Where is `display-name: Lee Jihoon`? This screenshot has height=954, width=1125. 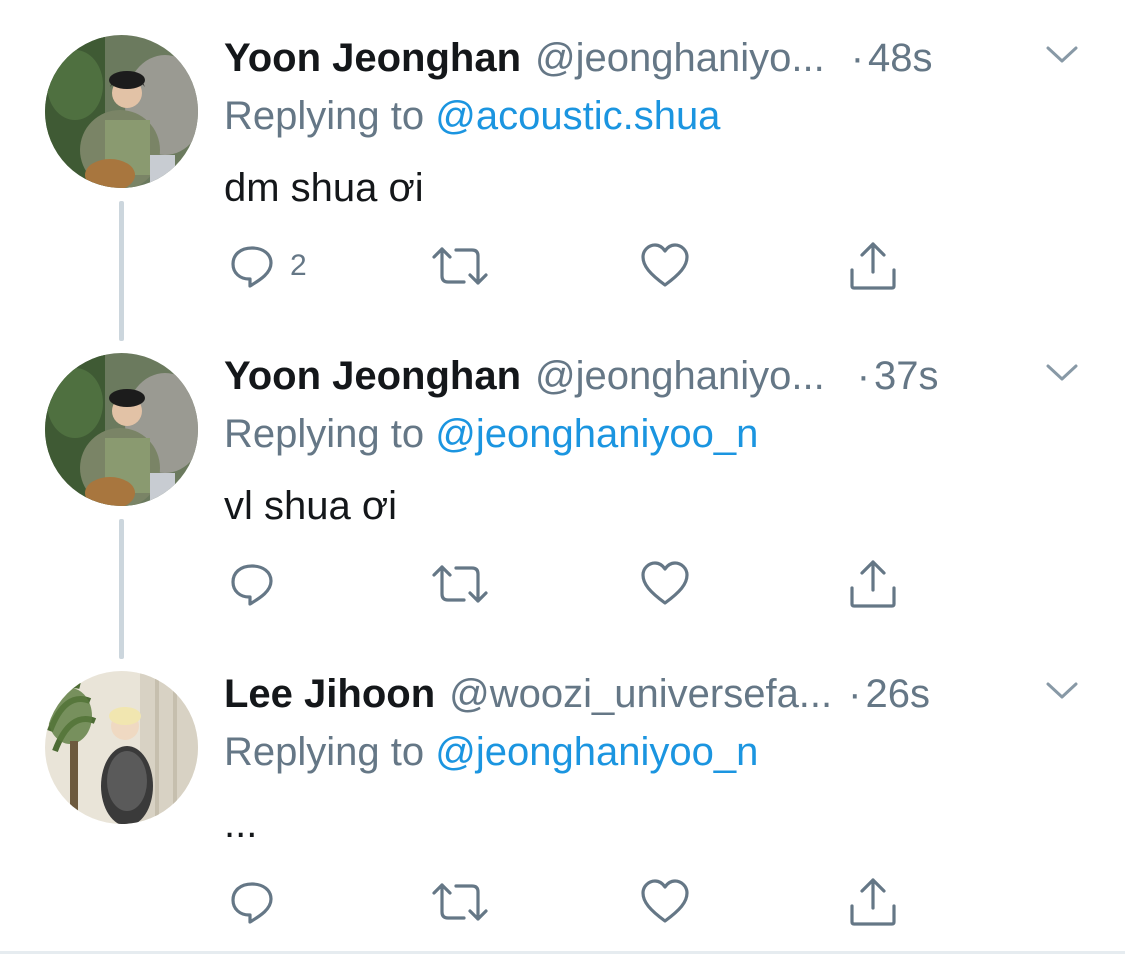 display-name: Lee Jihoon is located at coordinates (329, 694).